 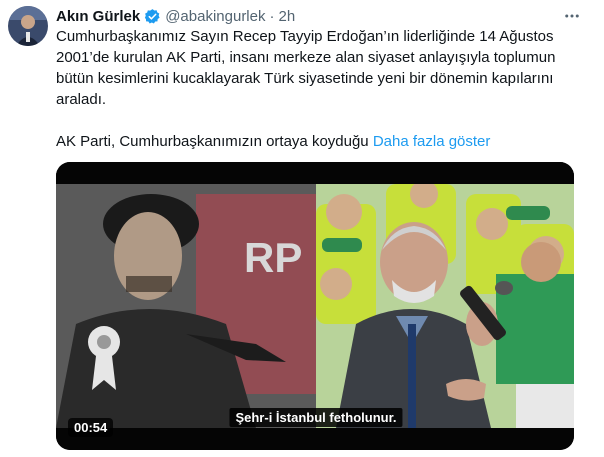 I want to click on video-duration-badge: 00:54, so click(x=91, y=427).